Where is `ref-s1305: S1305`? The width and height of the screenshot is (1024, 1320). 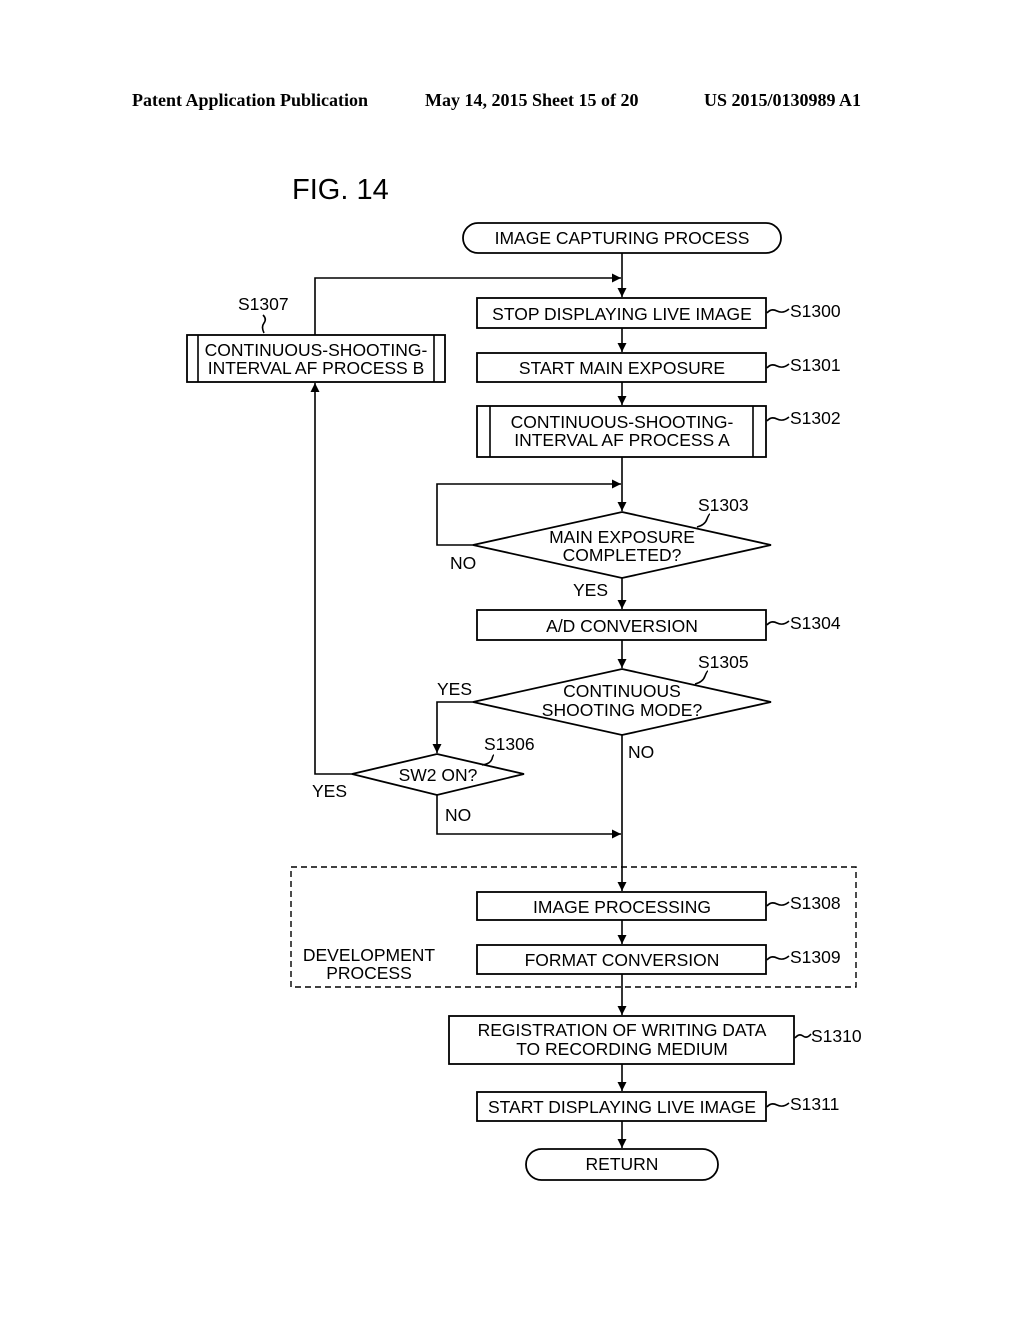 ref-s1305: S1305 is located at coordinates (723, 662).